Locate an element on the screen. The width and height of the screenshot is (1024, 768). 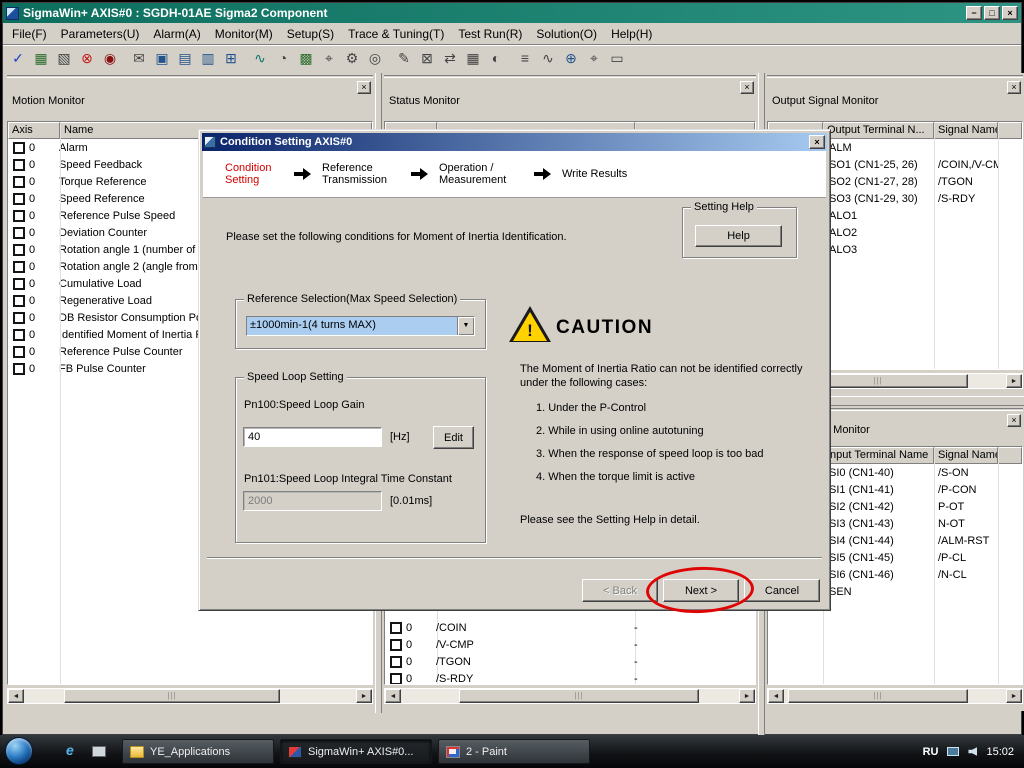
waveform-icon: ∿ is located at coordinates (260, 58).